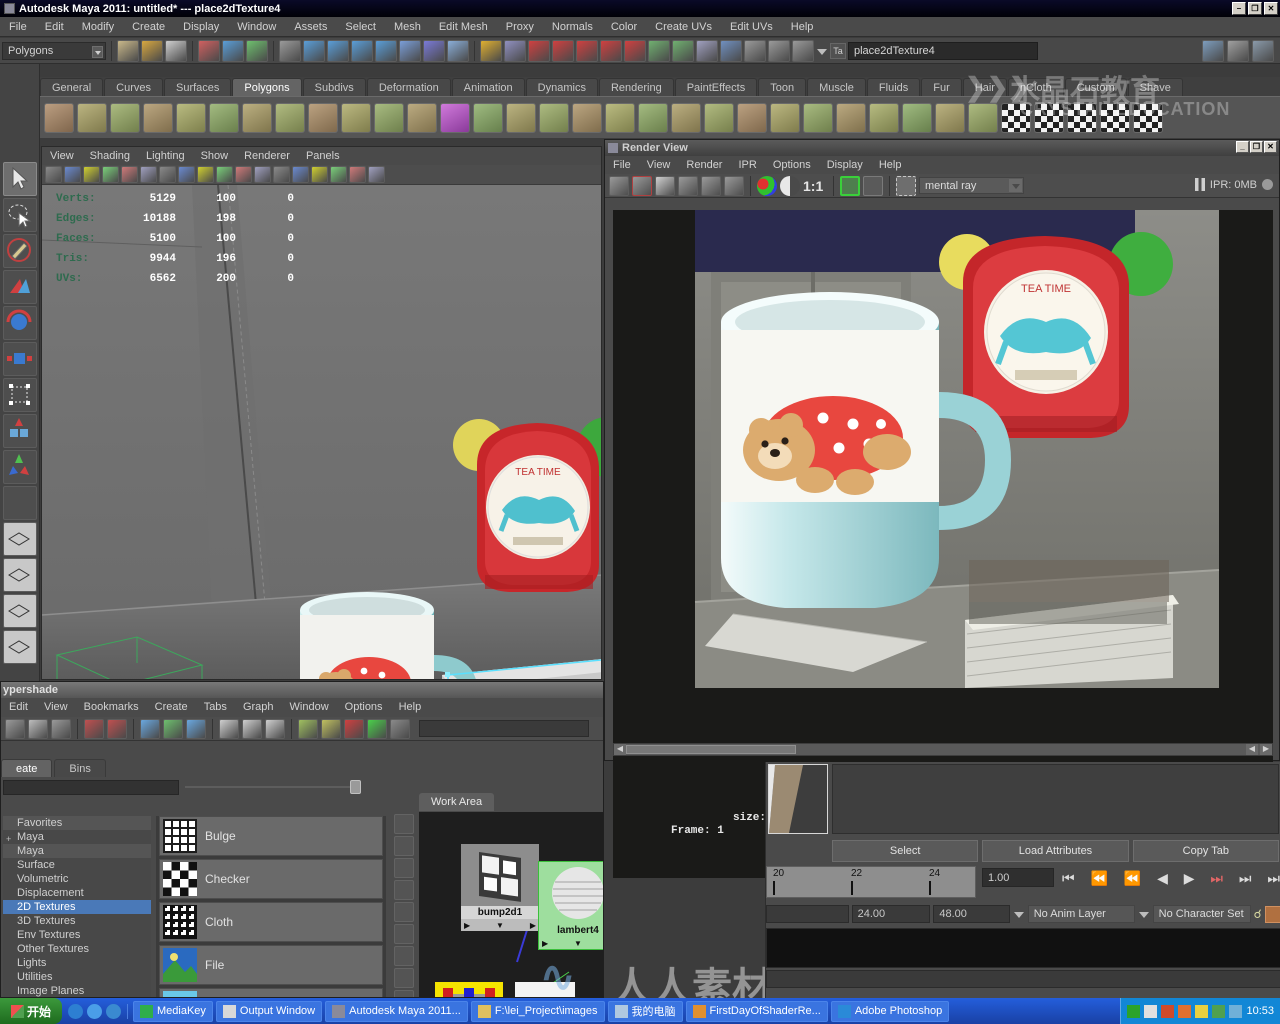 Image resolution: width=1280 pixels, height=1024 pixels. What do you see at coordinates (434, 50) in the screenshot?
I see `snap-view-icon` at bounding box center [434, 50].